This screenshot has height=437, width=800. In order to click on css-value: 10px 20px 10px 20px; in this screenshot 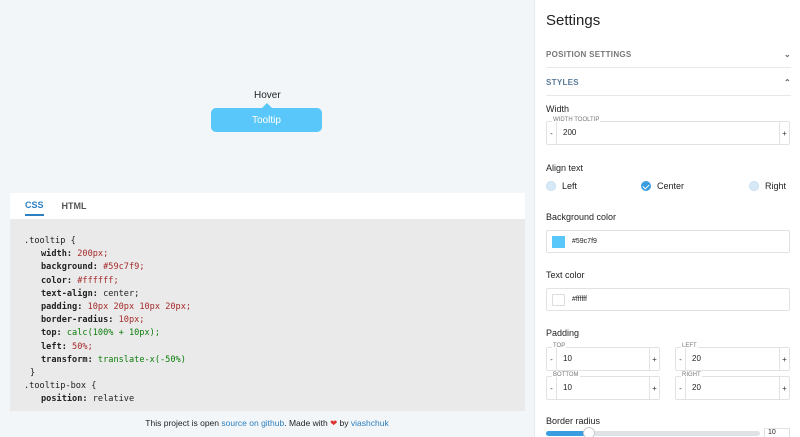, I will do `click(137, 307)`.